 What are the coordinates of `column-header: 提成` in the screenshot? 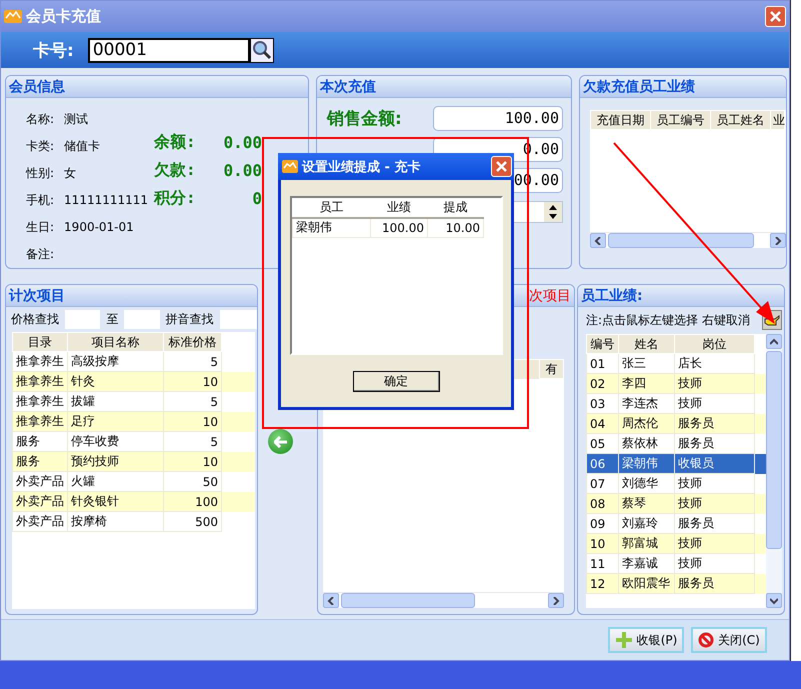 It's located at (456, 208).